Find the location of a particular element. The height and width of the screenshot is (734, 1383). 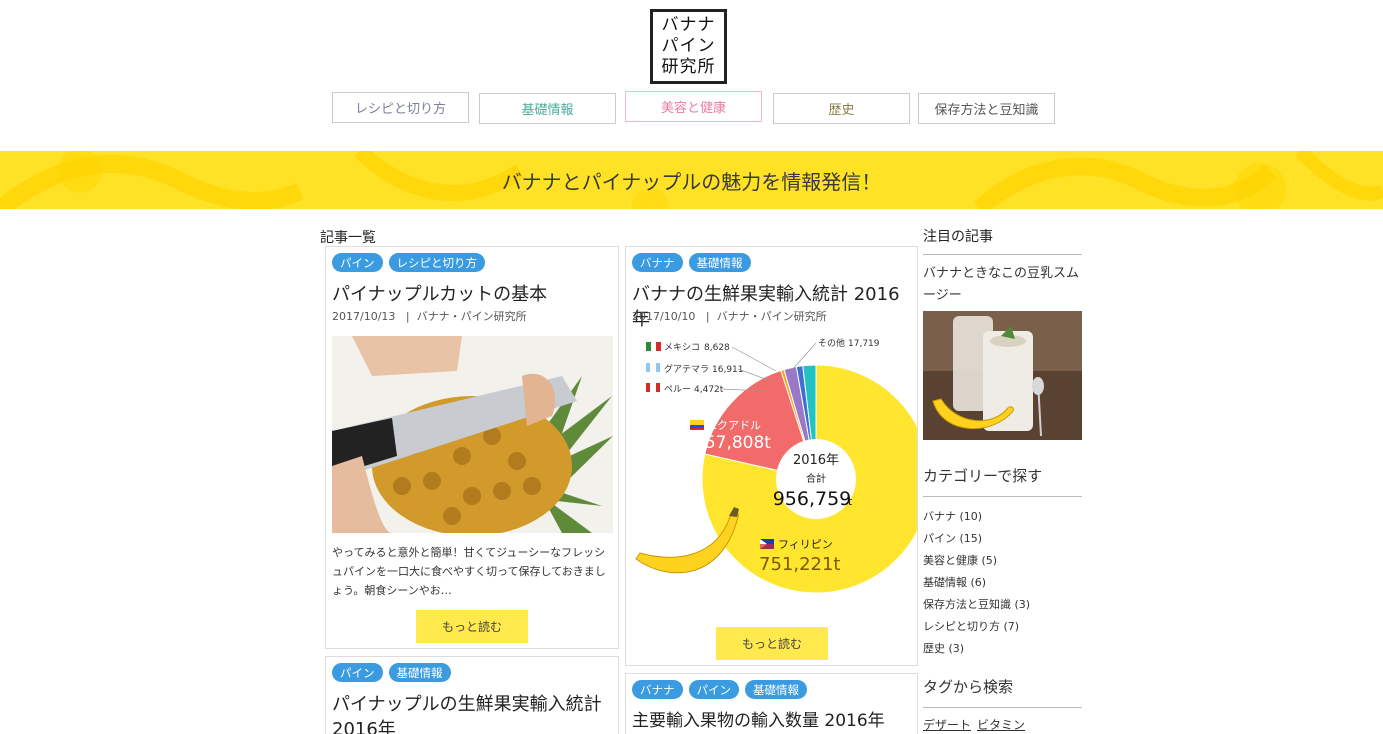

banner-text: バナナとパイナップルの魅力を情報発信！ is located at coordinates (691, 181).